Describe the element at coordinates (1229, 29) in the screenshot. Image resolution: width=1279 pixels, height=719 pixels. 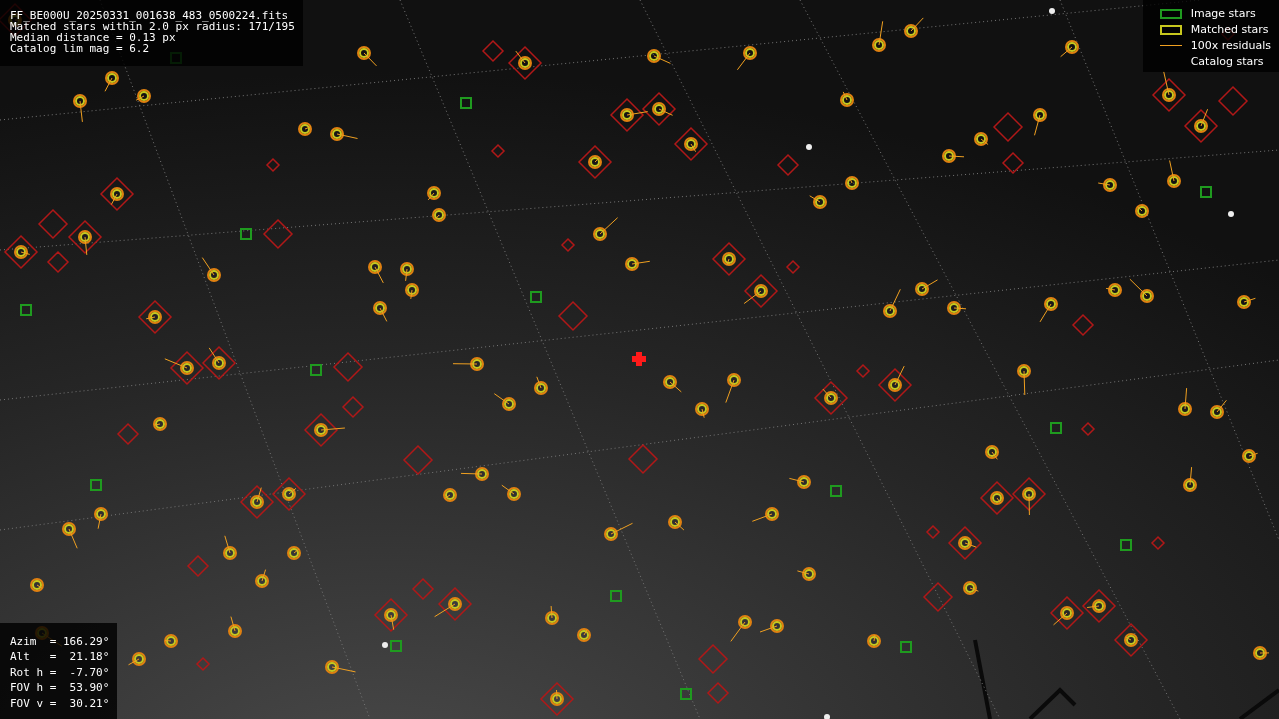
I see `legend-label: Matched stars` at that location.